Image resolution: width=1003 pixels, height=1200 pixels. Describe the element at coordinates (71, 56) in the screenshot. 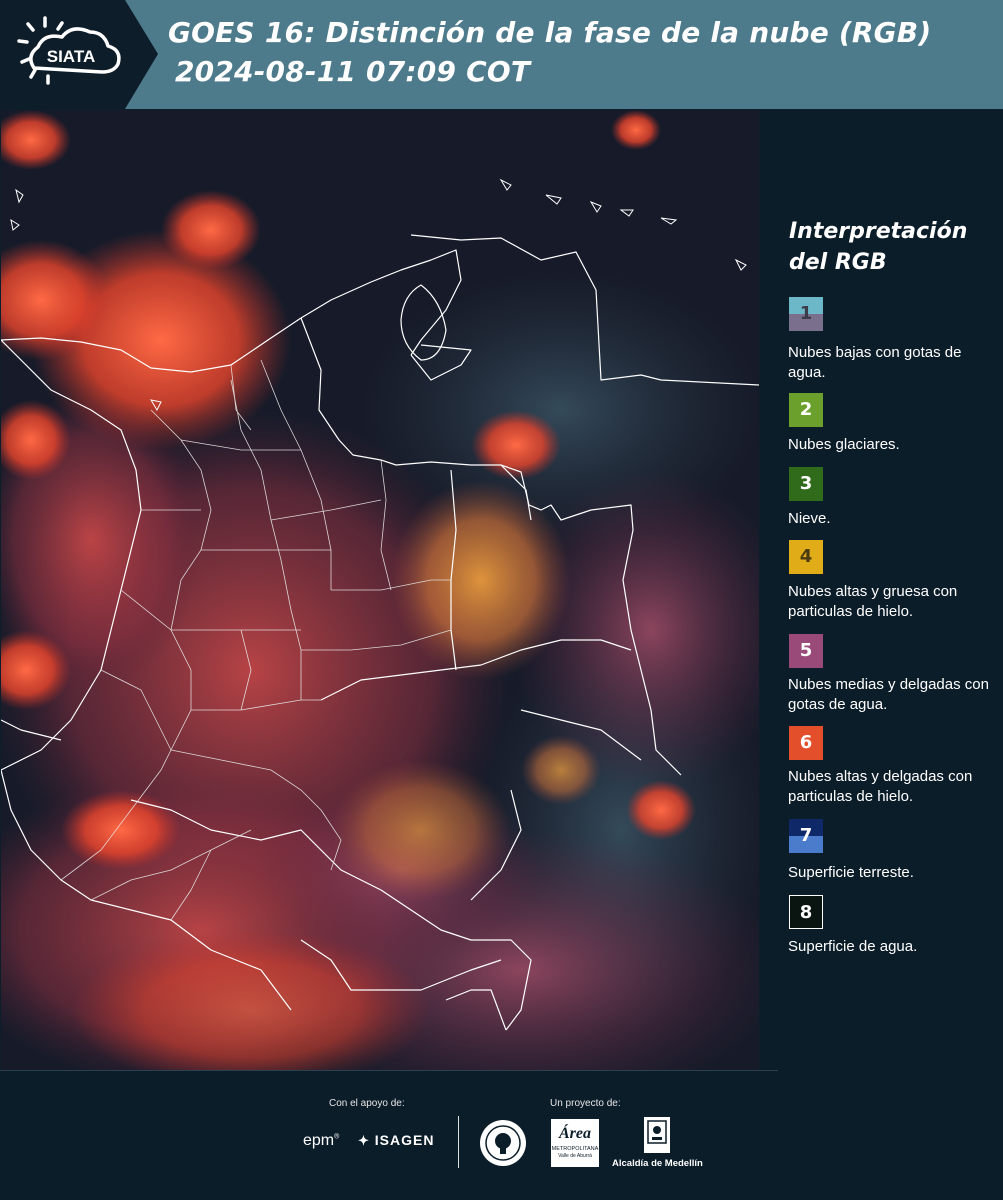

I see `siata-logo-text: SIATA` at that location.